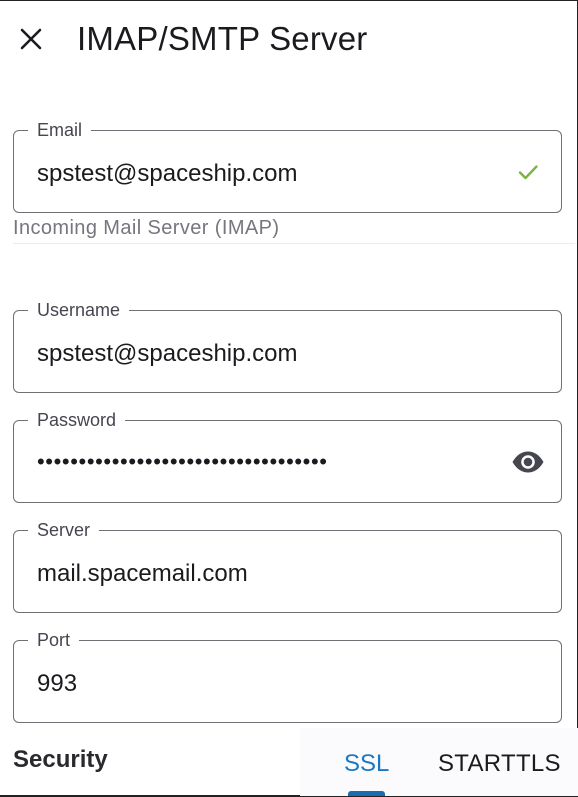 The width and height of the screenshot is (578, 797). What do you see at coordinates (142, 574) in the screenshot?
I see `server-field-value: mail.spacemail.com` at bounding box center [142, 574].